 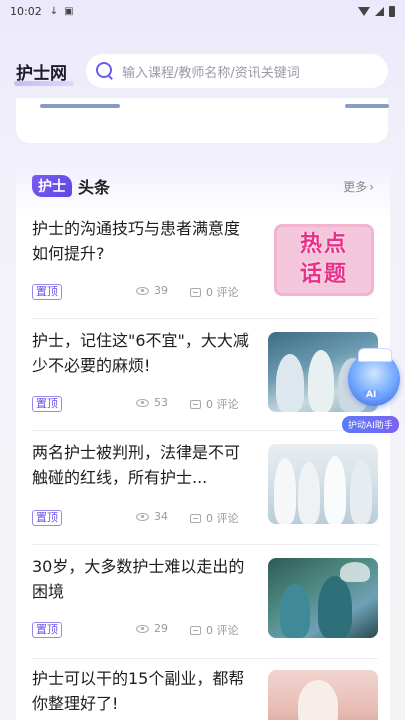 What do you see at coordinates (94, 187) in the screenshot?
I see `news-section-title: 头条` at bounding box center [94, 187].